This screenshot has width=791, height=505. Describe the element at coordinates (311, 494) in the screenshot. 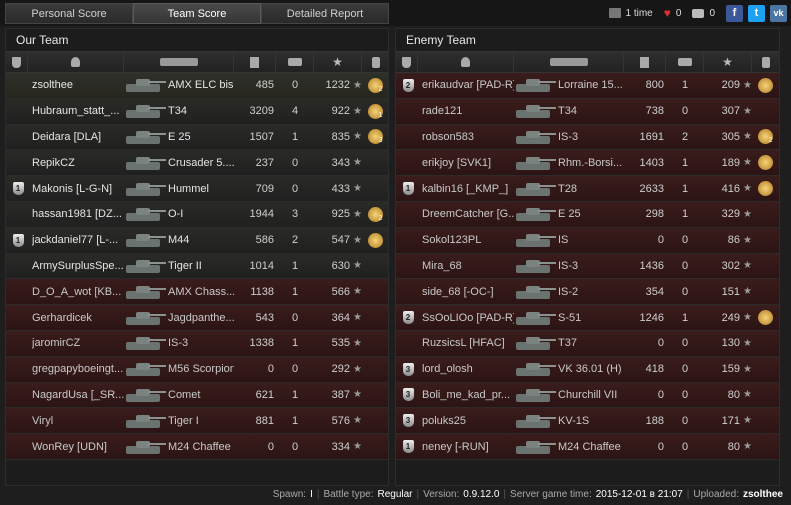

I see `spawn-value: I` at that location.